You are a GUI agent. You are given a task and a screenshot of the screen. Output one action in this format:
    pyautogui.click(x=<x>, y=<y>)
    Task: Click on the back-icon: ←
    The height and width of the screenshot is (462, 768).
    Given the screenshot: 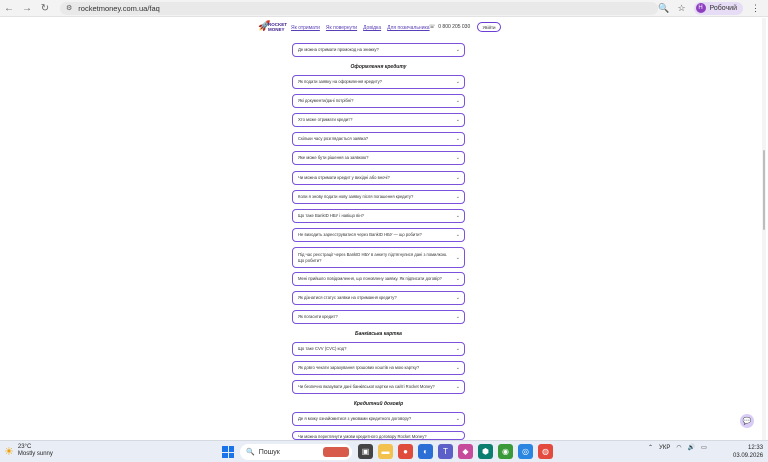 What is the action you would take?
    pyautogui.click(x=9, y=8)
    